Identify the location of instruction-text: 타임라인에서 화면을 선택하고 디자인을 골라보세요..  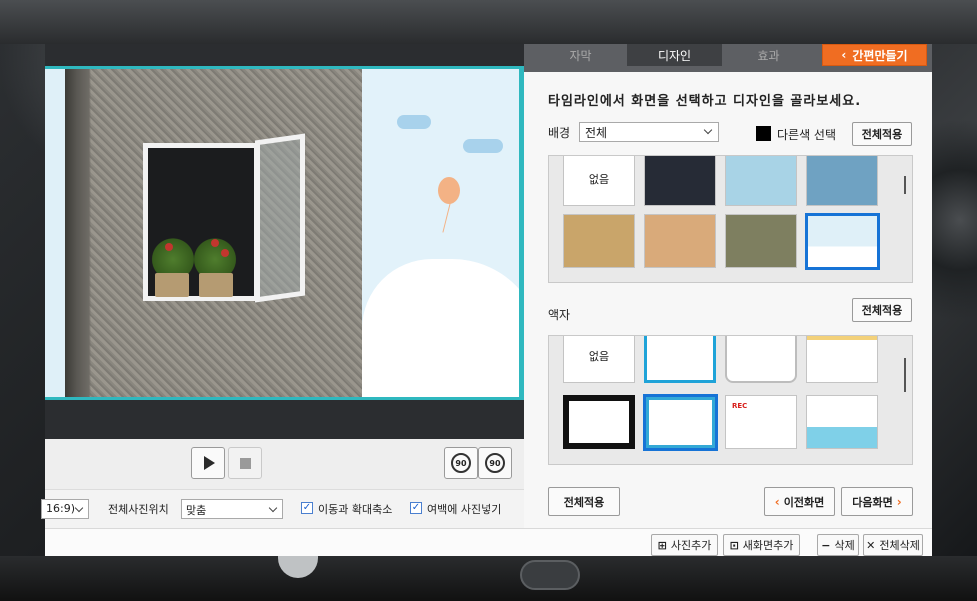
(705, 101).